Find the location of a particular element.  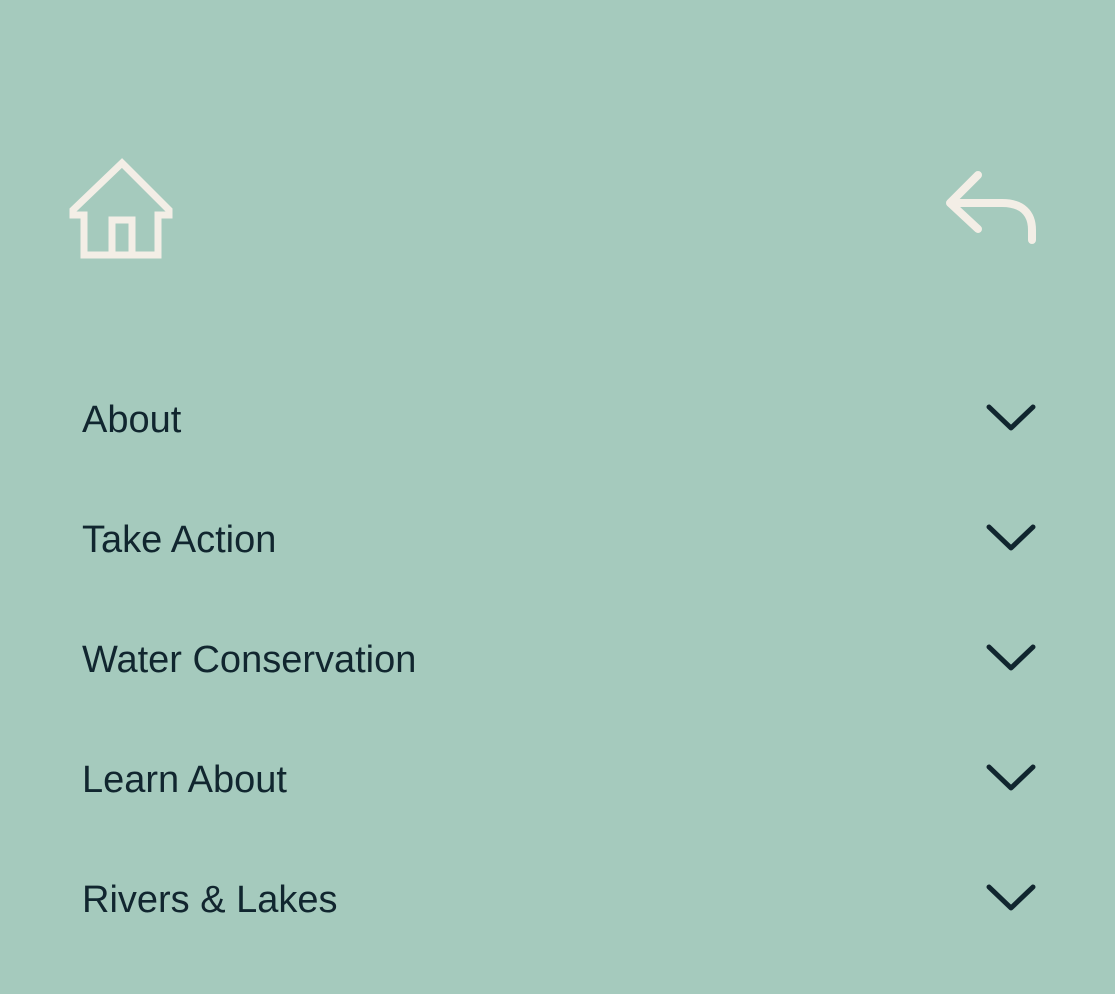

nav-item-label: Take Action is located at coordinates (179, 540).